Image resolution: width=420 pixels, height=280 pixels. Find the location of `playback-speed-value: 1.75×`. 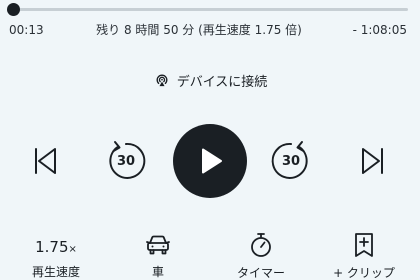

playback-speed-value: 1.75× is located at coordinates (56, 246).